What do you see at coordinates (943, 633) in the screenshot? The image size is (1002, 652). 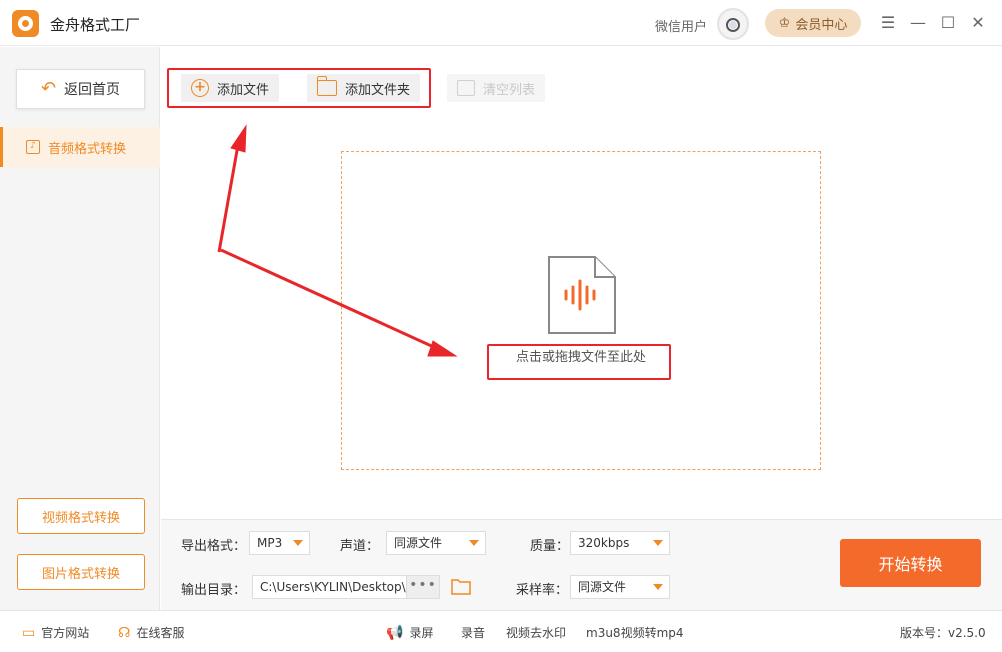 I see `version-text: 版本号：v2.5.0` at bounding box center [943, 633].